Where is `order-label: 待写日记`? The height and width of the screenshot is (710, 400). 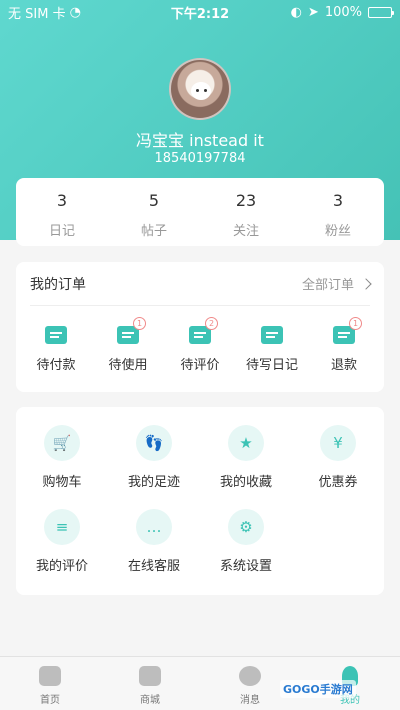 order-label: 待写日记 is located at coordinates (271, 365).